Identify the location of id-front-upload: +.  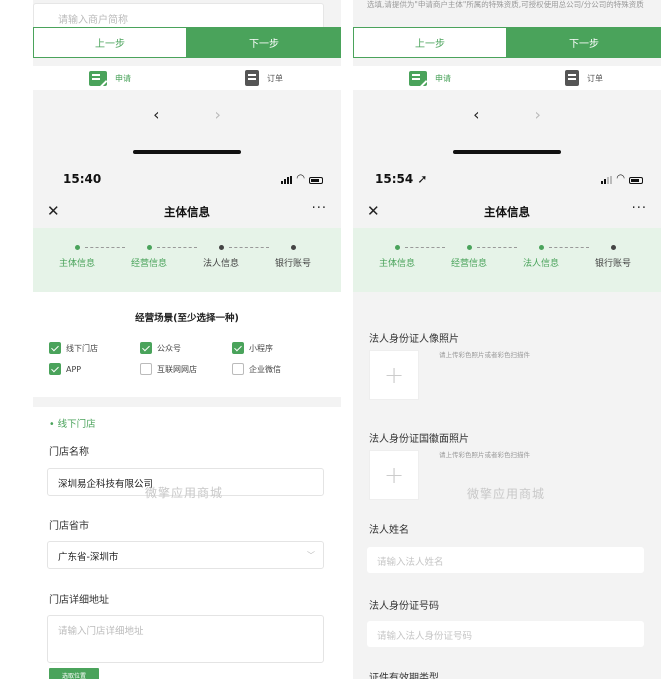
(394, 375).